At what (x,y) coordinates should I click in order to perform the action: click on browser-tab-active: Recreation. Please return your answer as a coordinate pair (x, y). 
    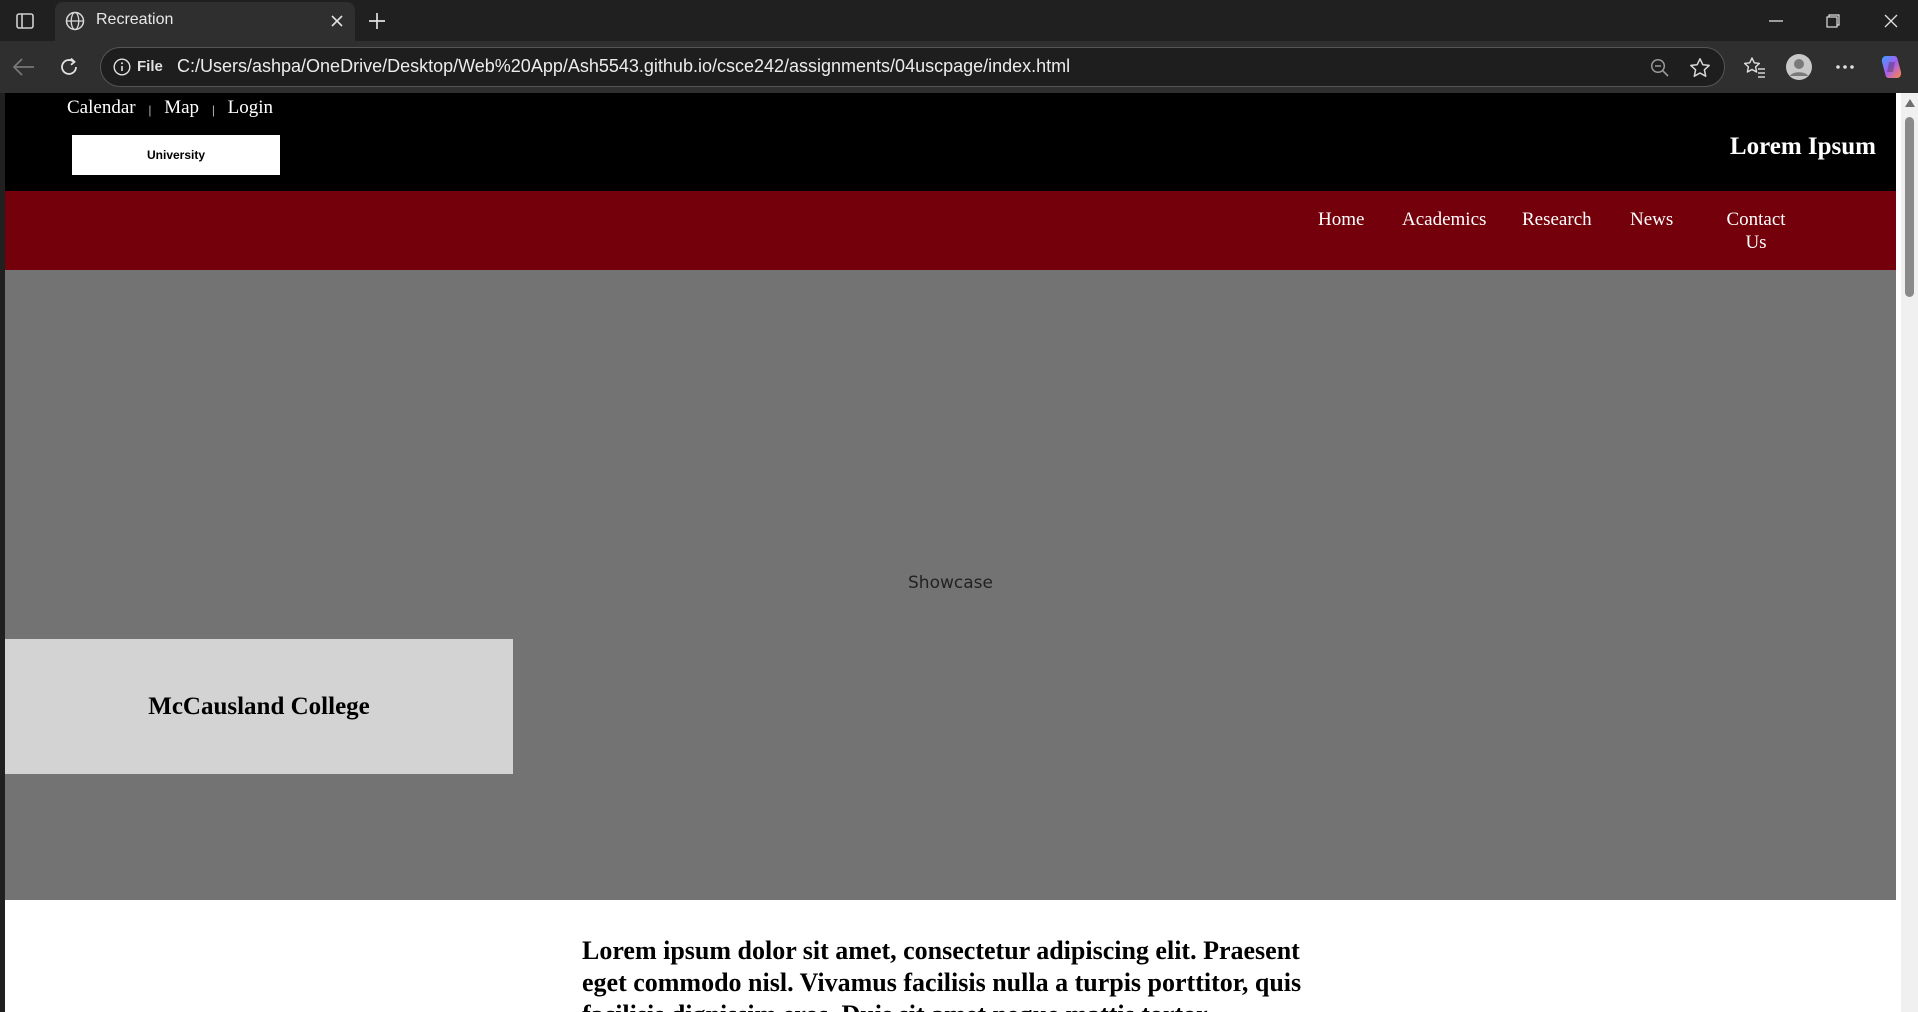
    Looking at the image, I should click on (205, 21).